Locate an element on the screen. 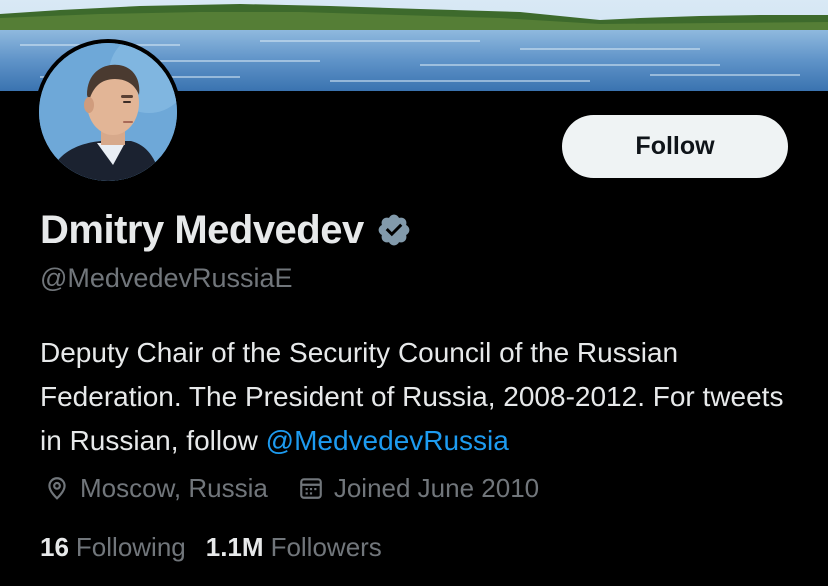  followers-label: Followers is located at coordinates (326, 546).